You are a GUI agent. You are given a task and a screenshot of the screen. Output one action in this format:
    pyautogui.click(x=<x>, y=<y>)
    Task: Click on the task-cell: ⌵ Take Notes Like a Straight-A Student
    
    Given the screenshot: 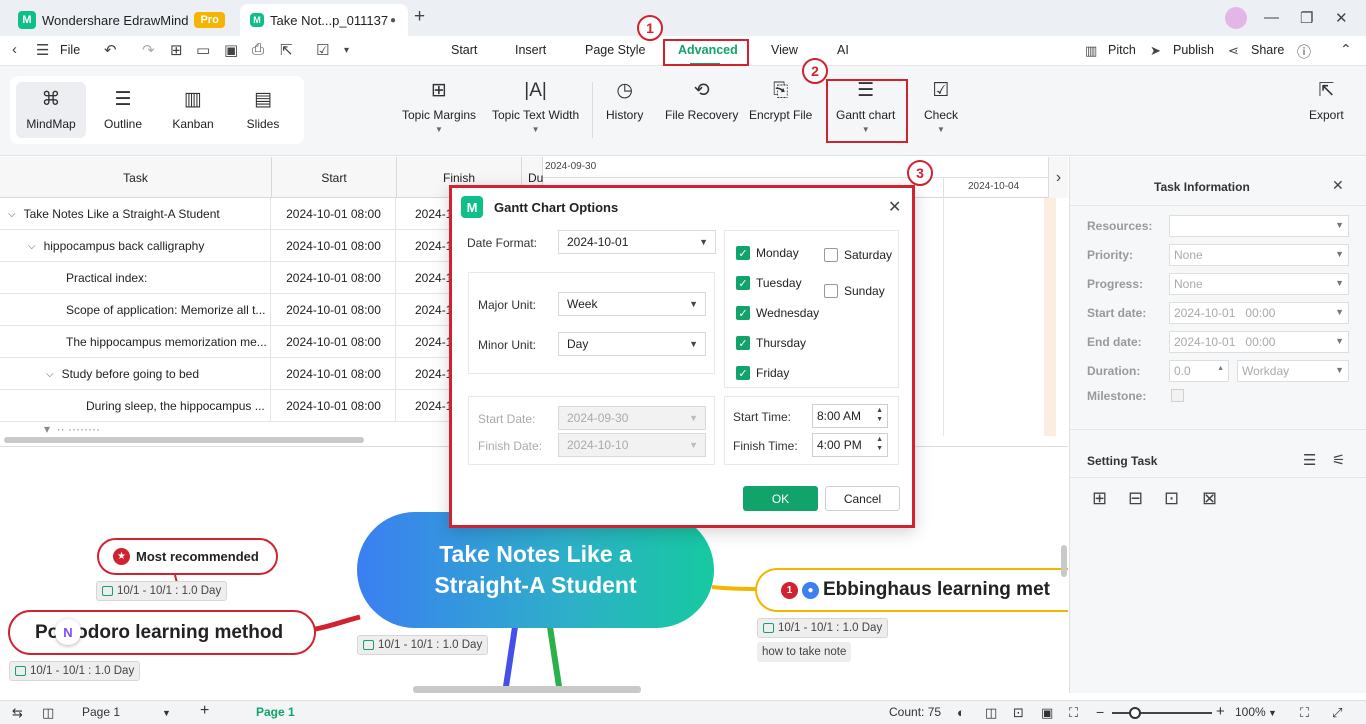 What is the action you would take?
    pyautogui.click(x=135, y=214)
    